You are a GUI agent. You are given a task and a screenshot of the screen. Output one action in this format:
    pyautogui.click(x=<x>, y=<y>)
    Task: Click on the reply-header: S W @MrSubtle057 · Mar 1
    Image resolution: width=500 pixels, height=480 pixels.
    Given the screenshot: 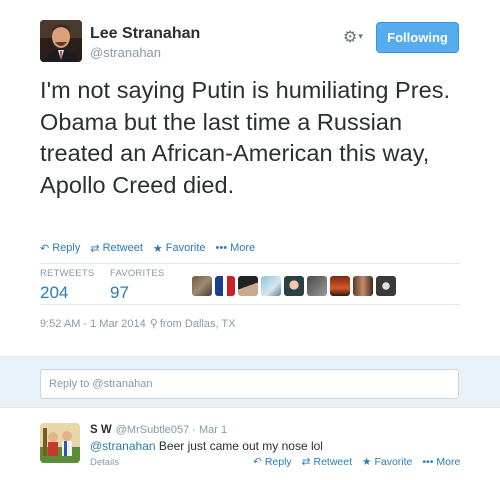 What is the action you would take?
    pyautogui.click(x=158, y=430)
    